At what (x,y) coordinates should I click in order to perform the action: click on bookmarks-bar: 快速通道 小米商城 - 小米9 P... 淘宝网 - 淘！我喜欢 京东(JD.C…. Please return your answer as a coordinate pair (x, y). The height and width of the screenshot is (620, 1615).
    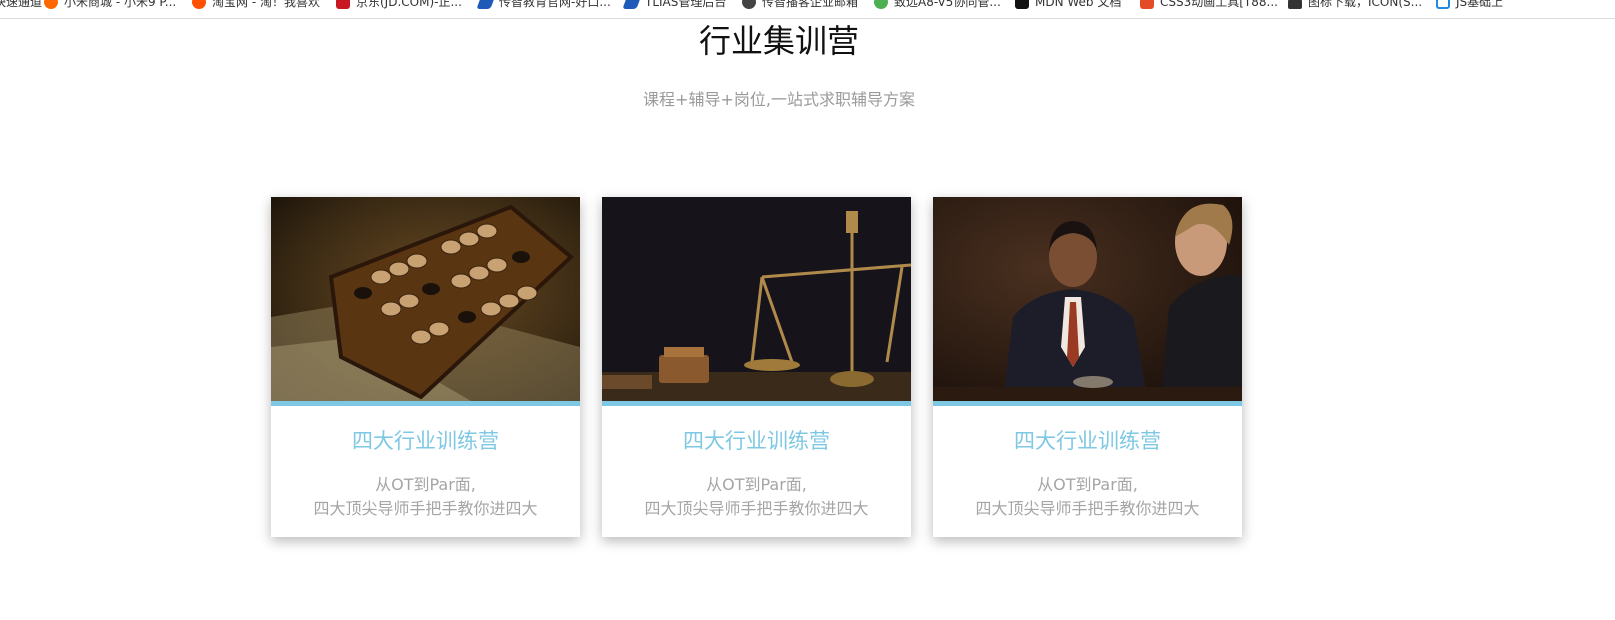
    Looking at the image, I should click on (807, 9).